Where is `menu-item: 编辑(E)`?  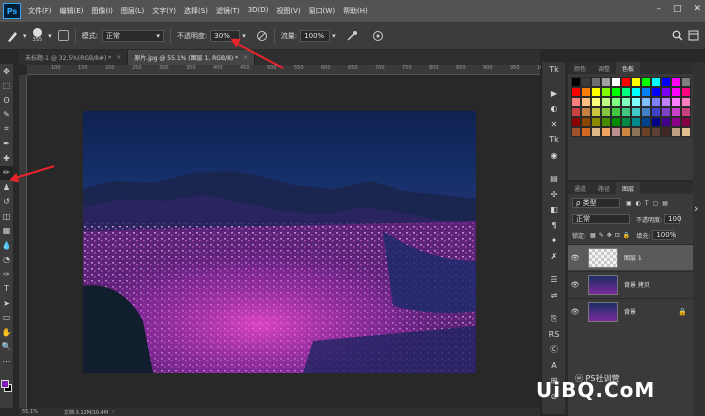
menu-item: 编辑(E) is located at coordinates (72, 11).